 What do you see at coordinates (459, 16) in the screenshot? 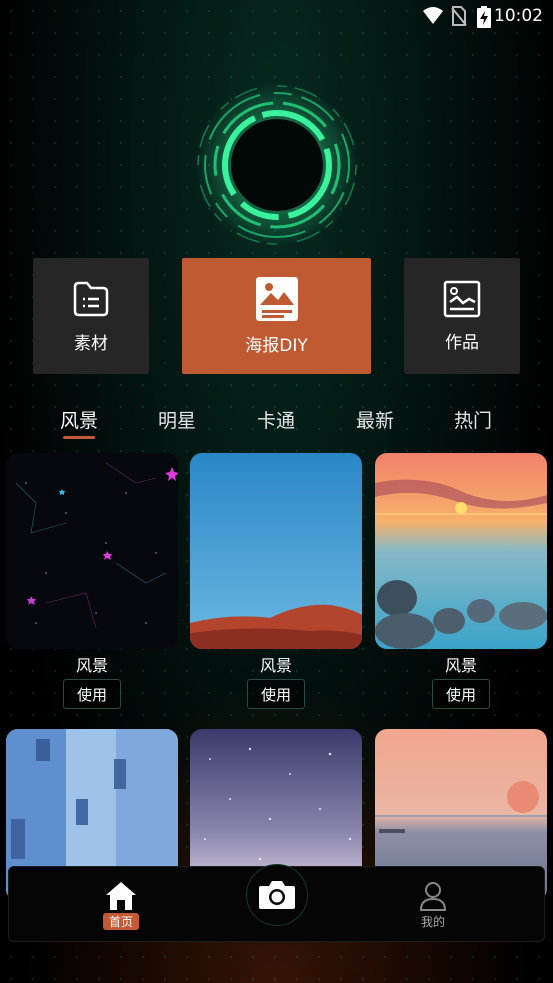
I see `no-sim-icon` at bounding box center [459, 16].